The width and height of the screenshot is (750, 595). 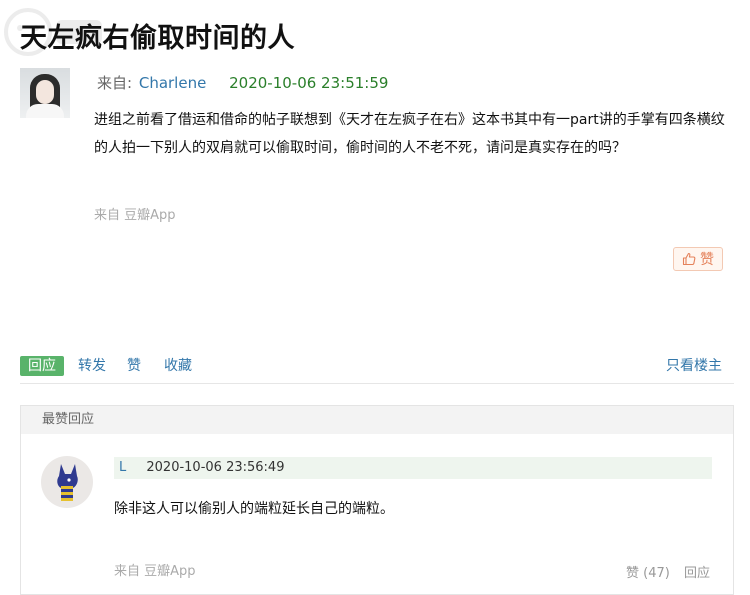 What do you see at coordinates (172, 83) in the screenshot?
I see `author-link: Charlene` at bounding box center [172, 83].